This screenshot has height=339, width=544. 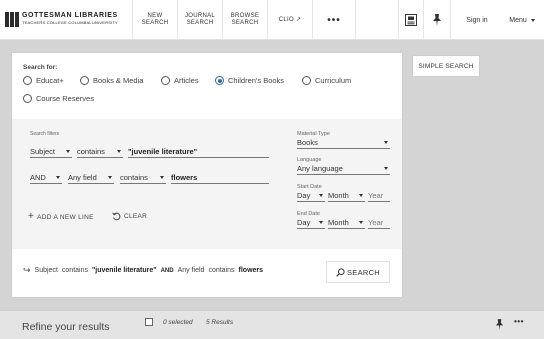 I want to click on end-month-select: Month, so click(x=346, y=223).